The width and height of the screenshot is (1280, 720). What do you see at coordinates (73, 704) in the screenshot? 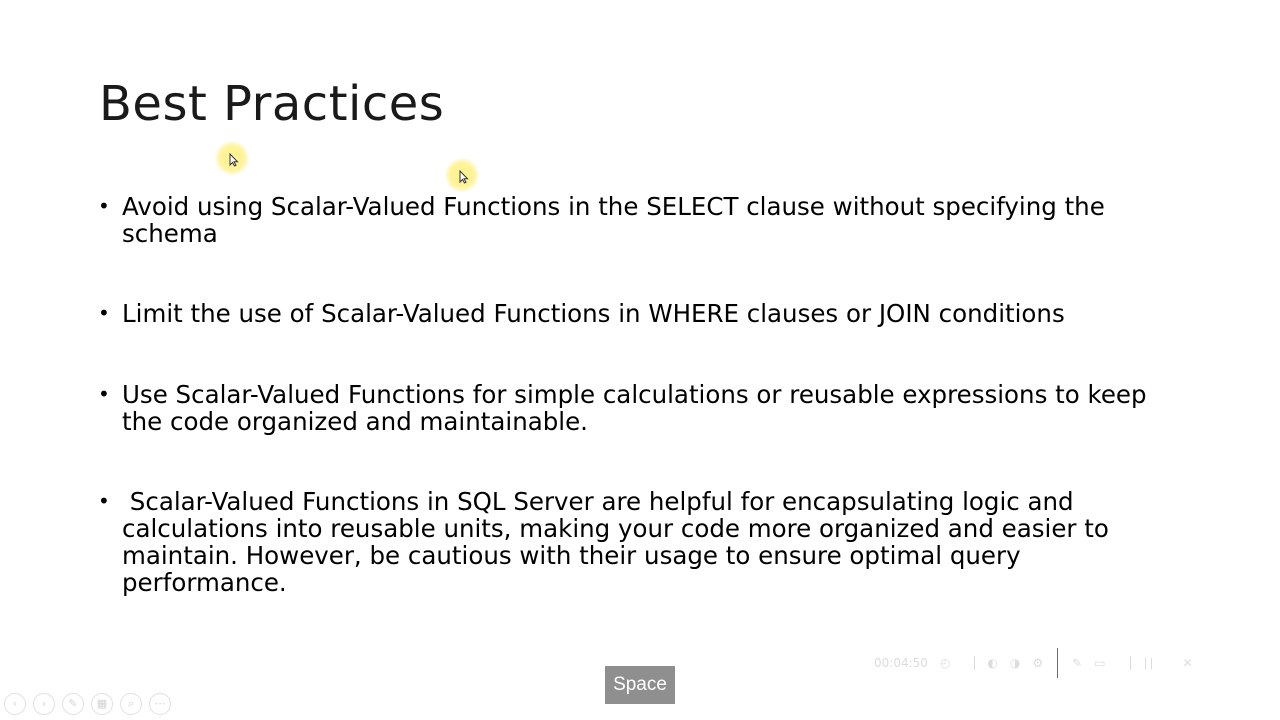
I see `pen-tool-icon: ✎` at bounding box center [73, 704].